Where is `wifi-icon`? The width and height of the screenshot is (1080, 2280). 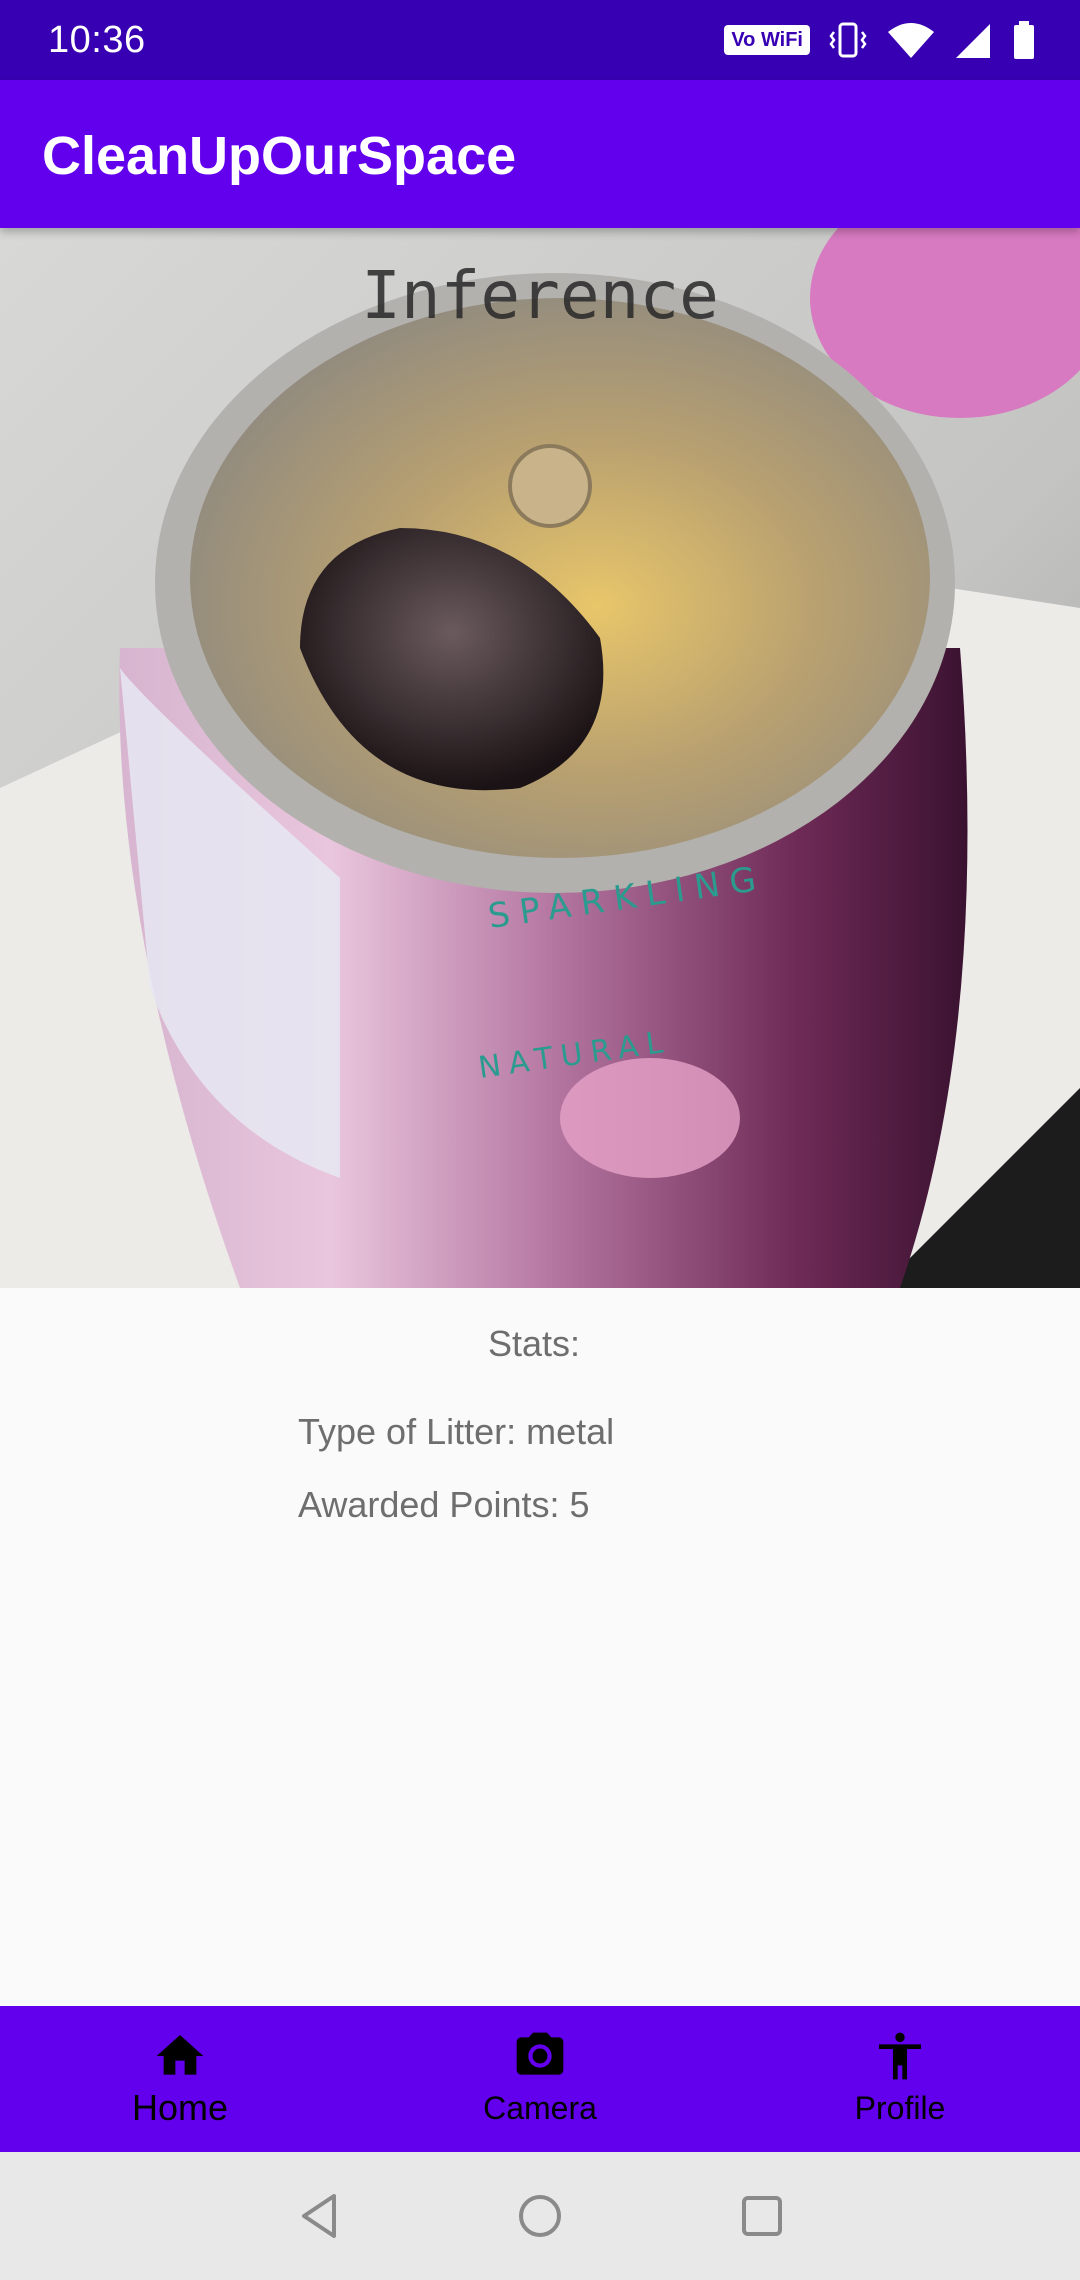
wifi-icon is located at coordinates (911, 40).